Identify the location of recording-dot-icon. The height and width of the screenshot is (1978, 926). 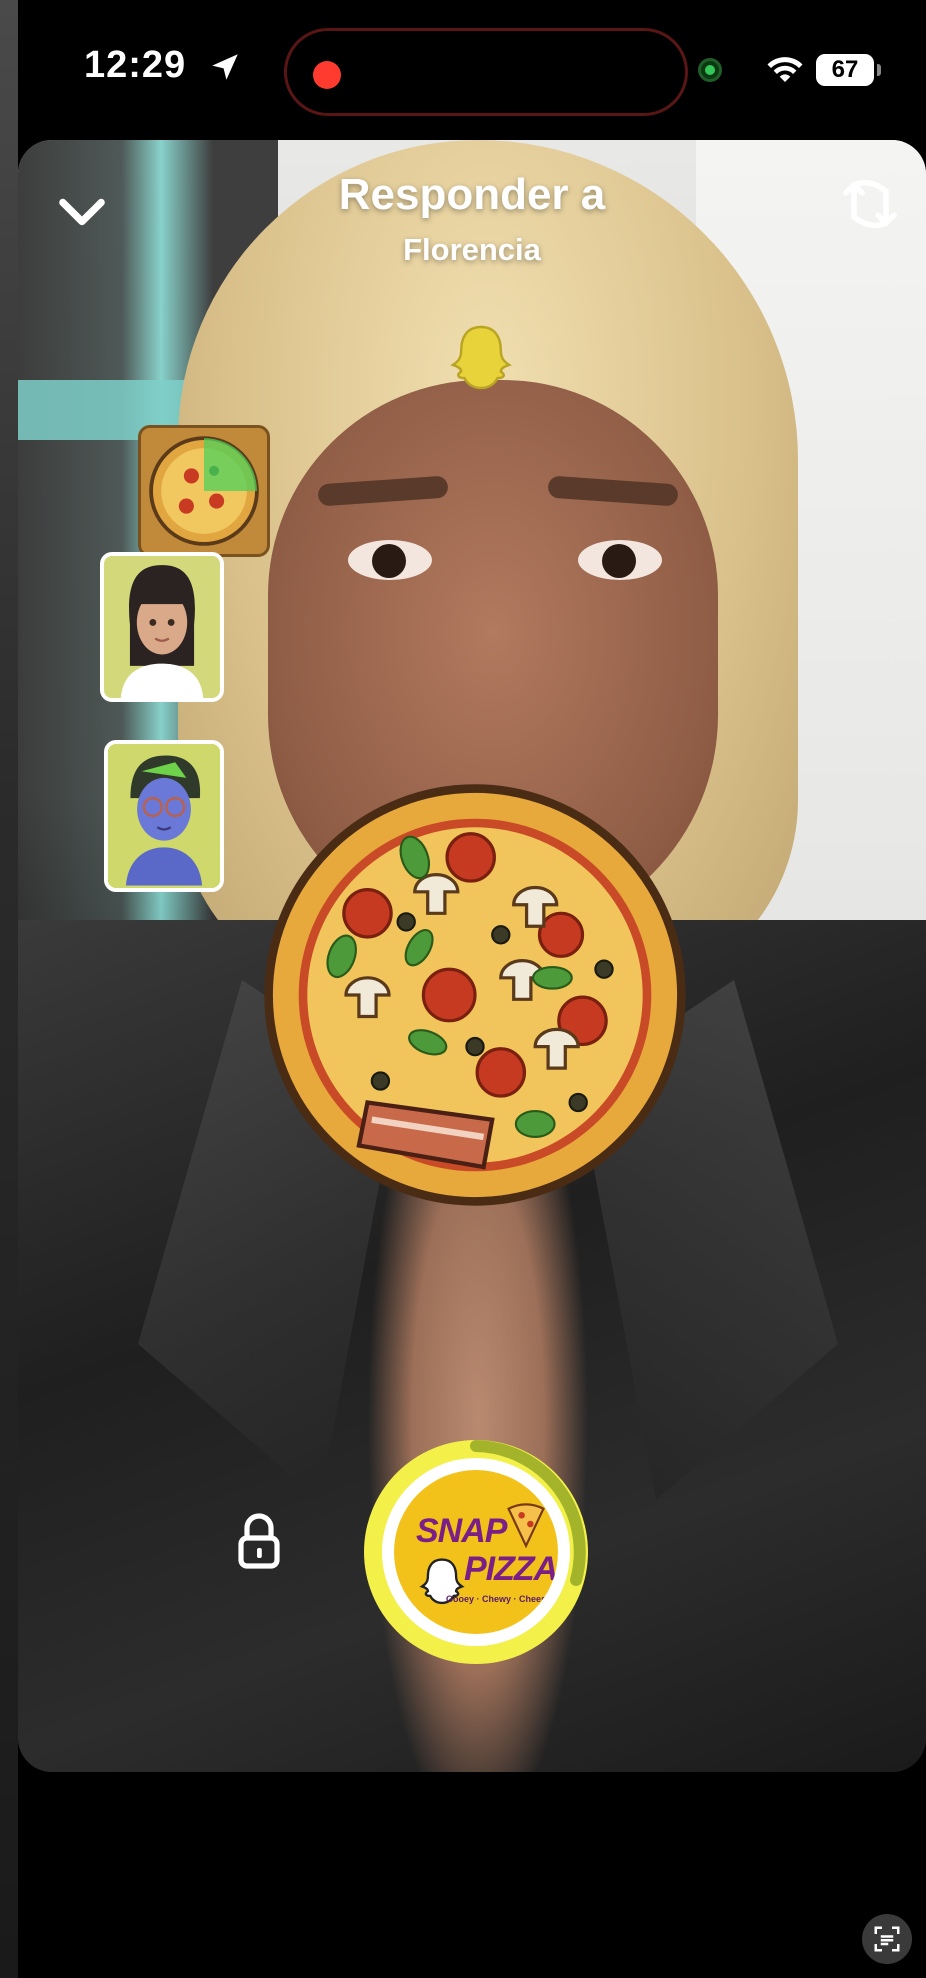
(327, 75).